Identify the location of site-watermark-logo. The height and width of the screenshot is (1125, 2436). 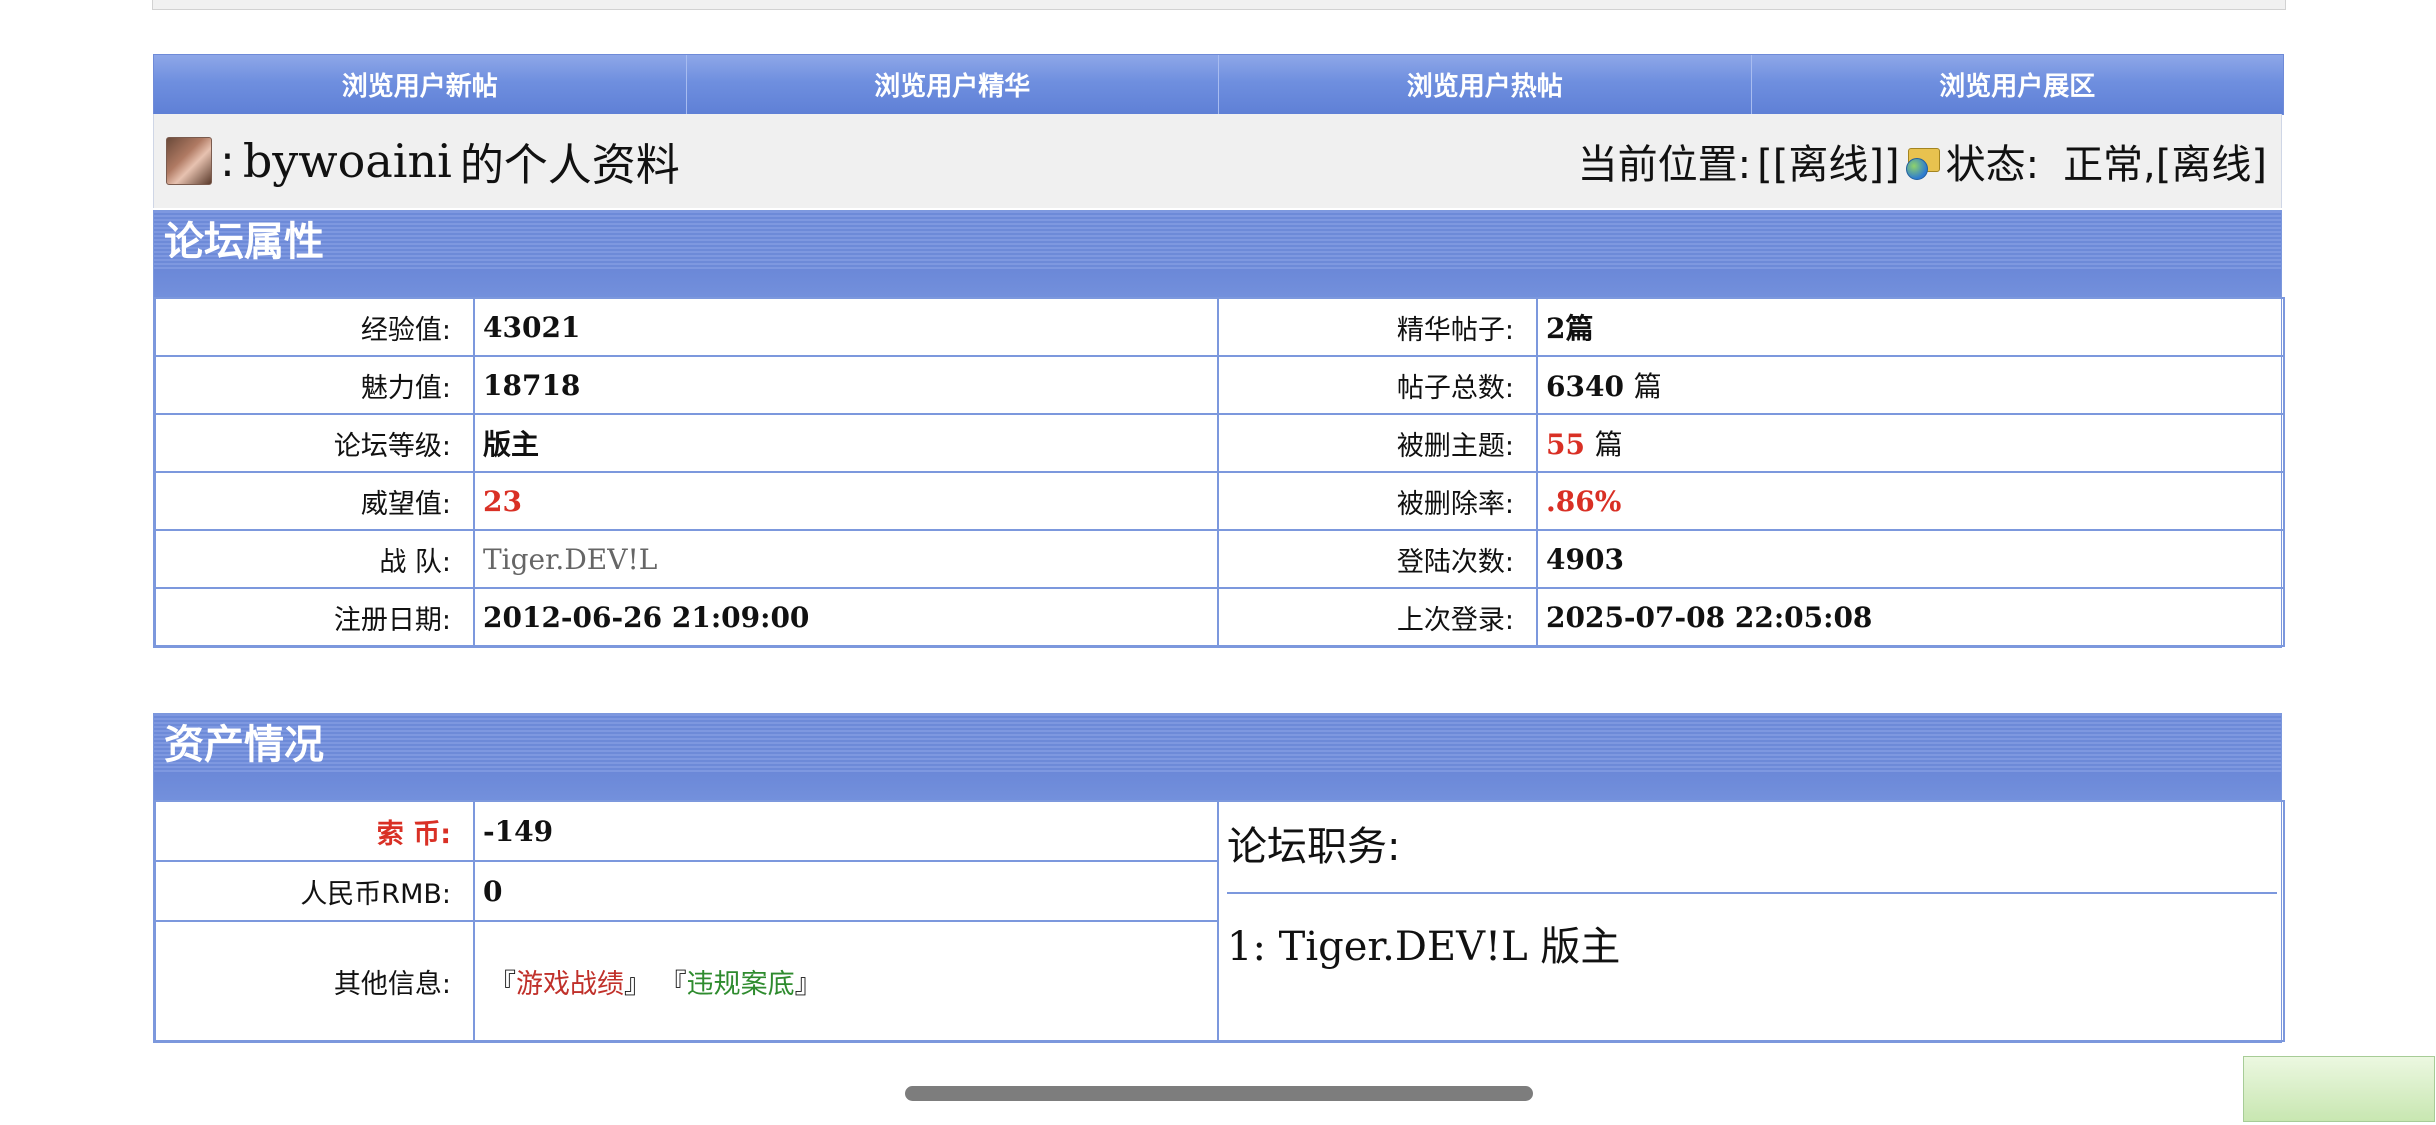
(2339, 1089).